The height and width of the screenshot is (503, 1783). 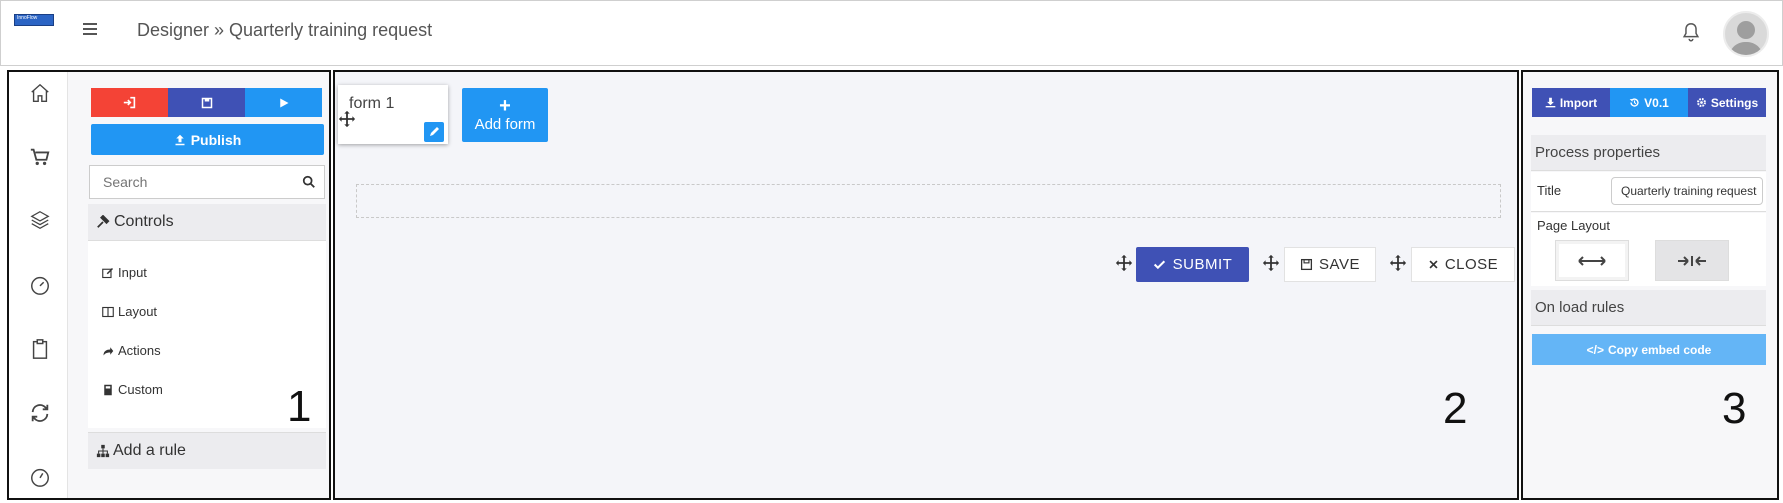 I want to click on version-label: V0.1, so click(x=1656, y=102).